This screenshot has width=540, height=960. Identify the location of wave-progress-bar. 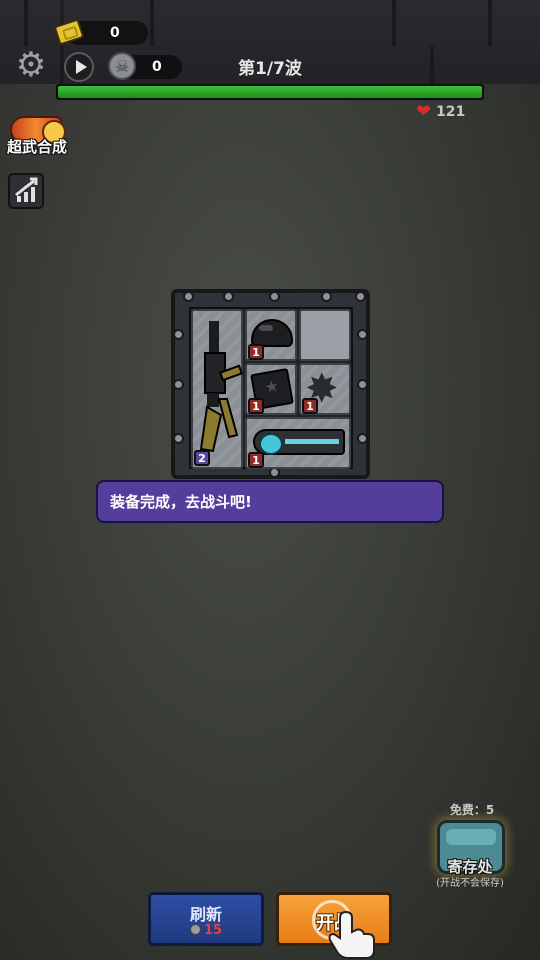
(270, 92).